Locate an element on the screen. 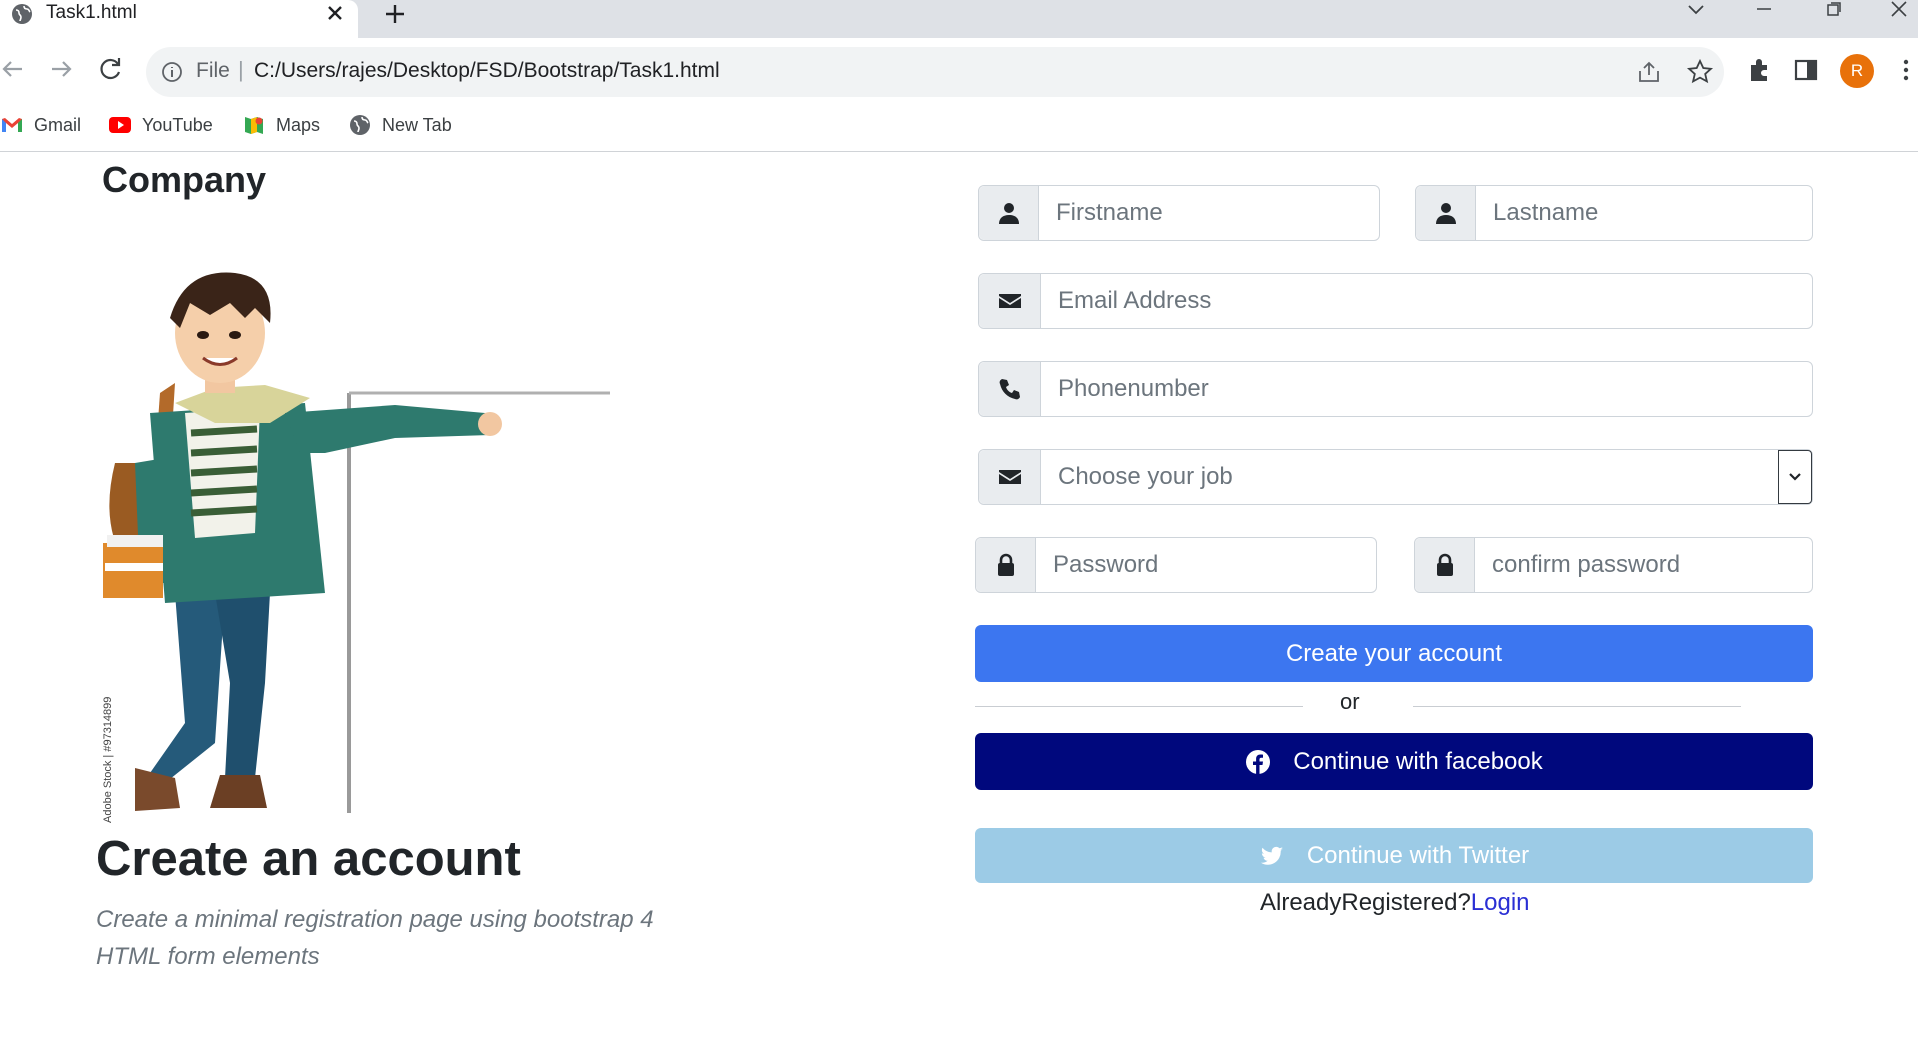  bookmarks-bar: Gmail YouTube Maps New Tab is located at coordinates (959, 126).